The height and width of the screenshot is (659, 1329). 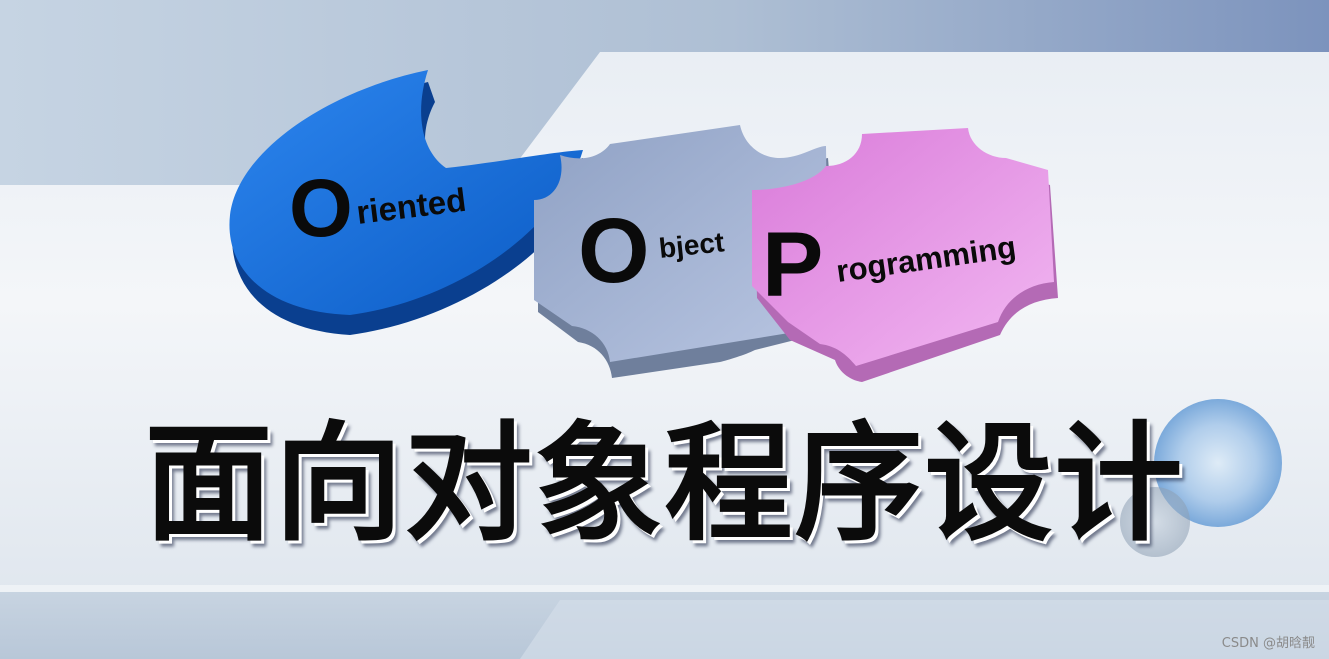 I want to click on watermark-text: CSDN @胡晗靓, so click(x=1268, y=643).